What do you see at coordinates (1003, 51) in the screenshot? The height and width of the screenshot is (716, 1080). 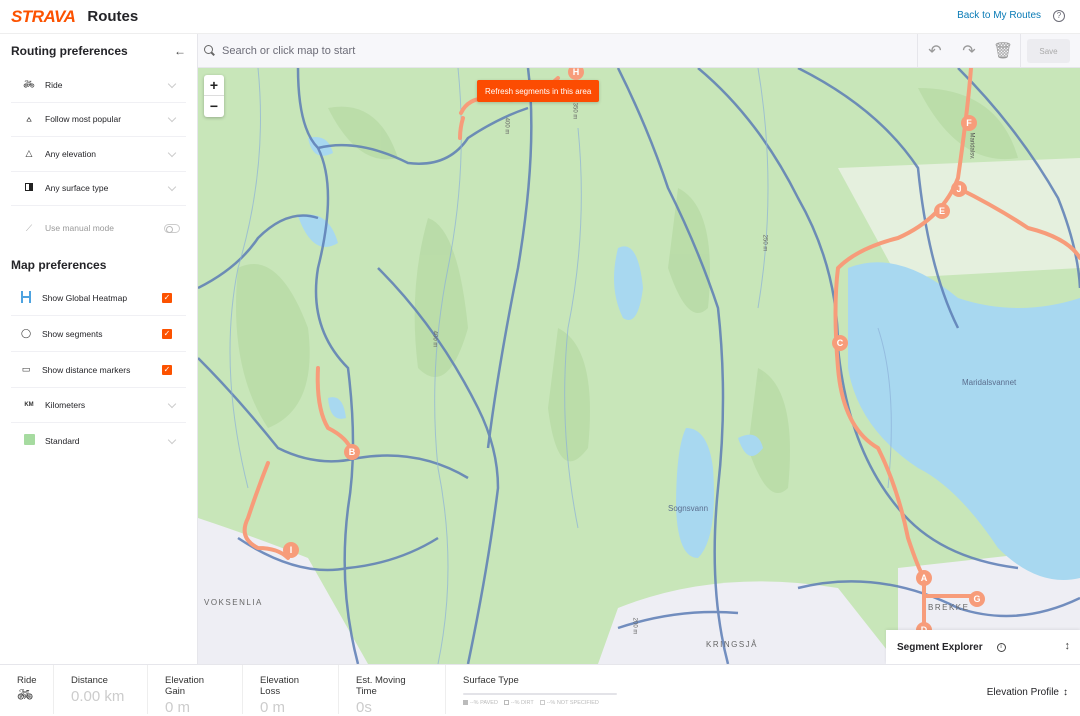 I see `delete-route-button: 🗑︎` at bounding box center [1003, 51].